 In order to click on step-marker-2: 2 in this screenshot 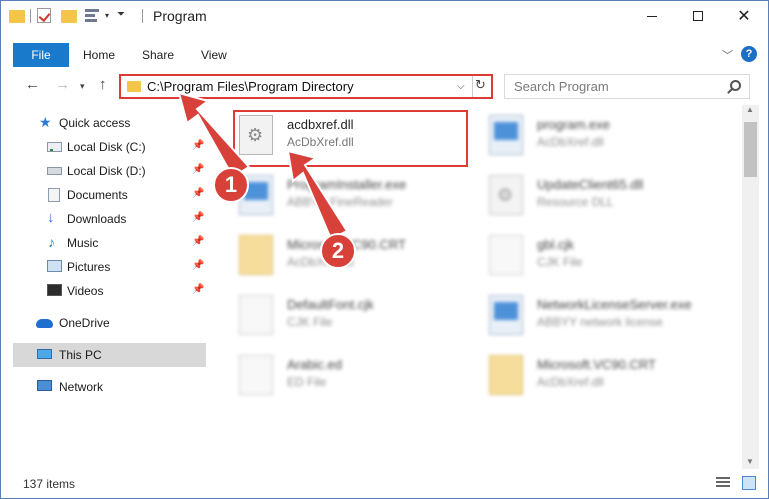, I will do `click(338, 251)`.